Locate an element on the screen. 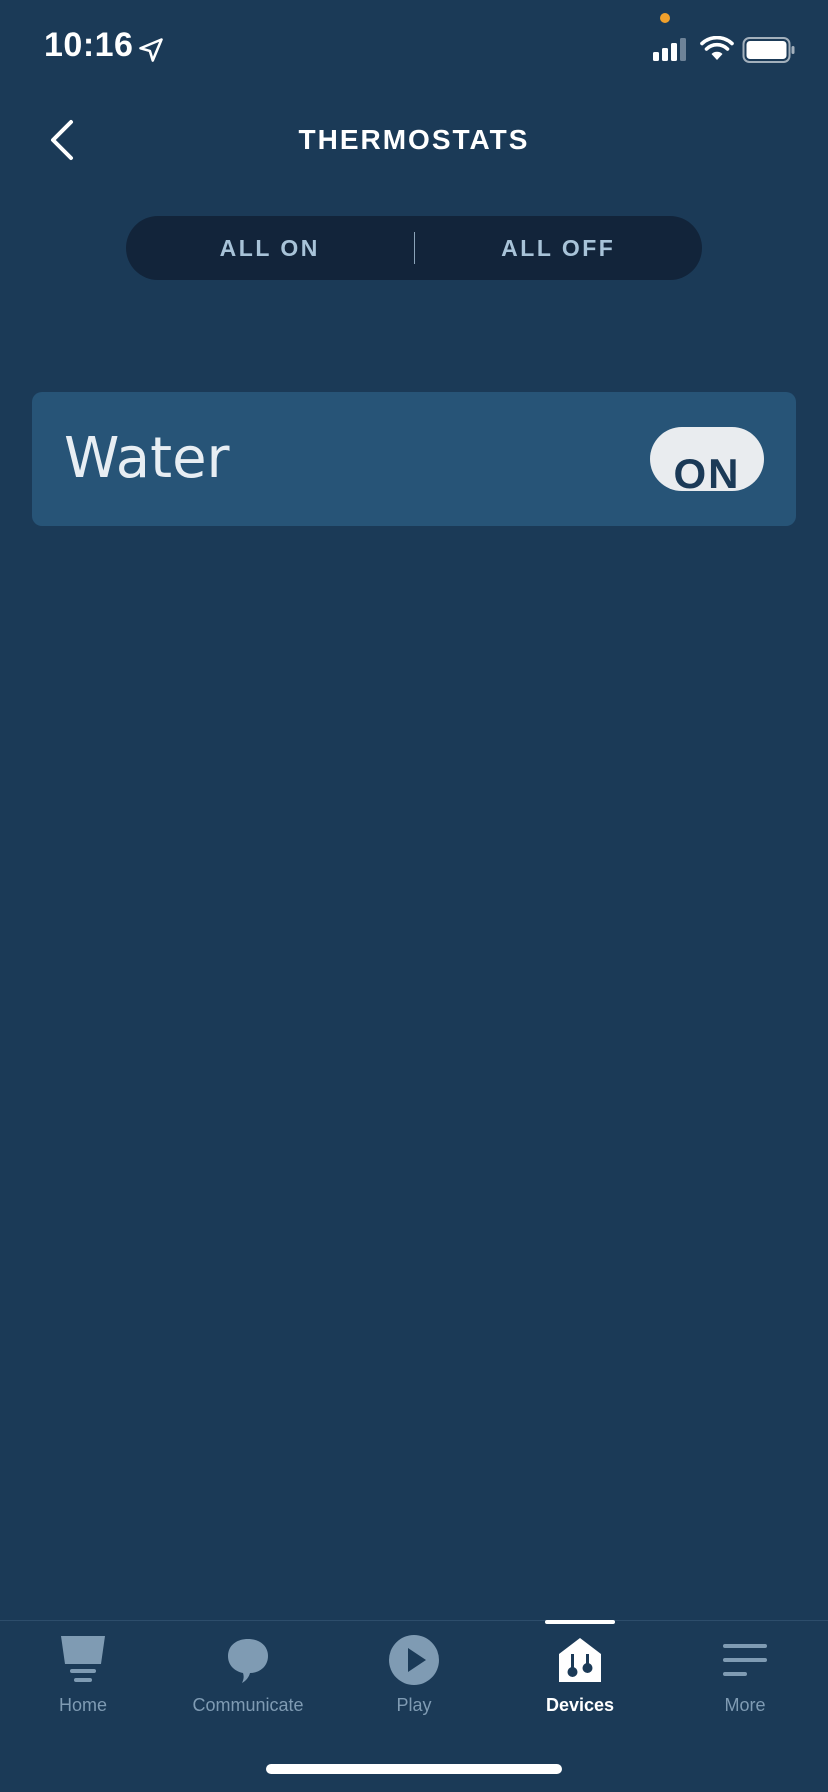 This screenshot has width=828, height=1792. page-title: THERMOSTATS is located at coordinates (414, 139).